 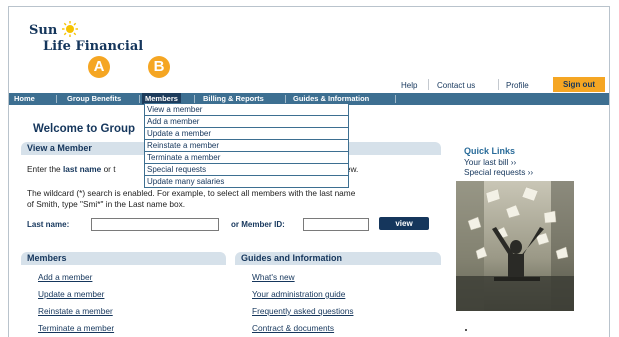 What do you see at coordinates (246, 110) in the screenshot?
I see `menu-item-view-member: View a member` at bounding box center [246, 110].